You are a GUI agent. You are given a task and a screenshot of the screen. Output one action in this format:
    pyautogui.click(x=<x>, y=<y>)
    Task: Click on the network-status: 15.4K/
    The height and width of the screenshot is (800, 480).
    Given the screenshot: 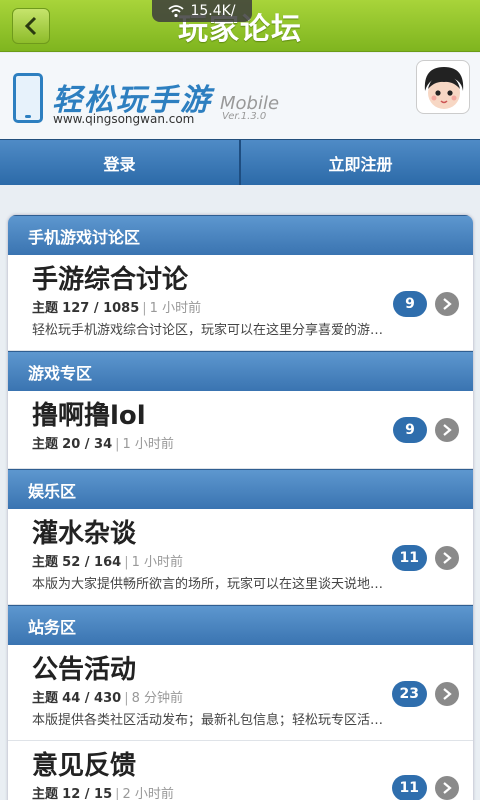 What is the action you would take?
    pyautogui.click(x=202, y=11)
    